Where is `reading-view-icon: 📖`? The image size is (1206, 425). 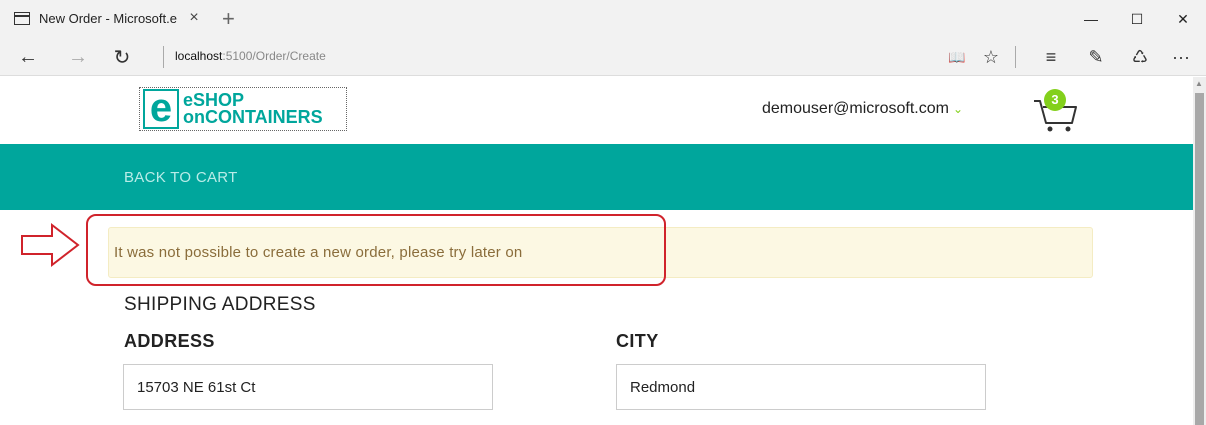 reading-view-icon: 📖 is located at coordinates (957, 57).